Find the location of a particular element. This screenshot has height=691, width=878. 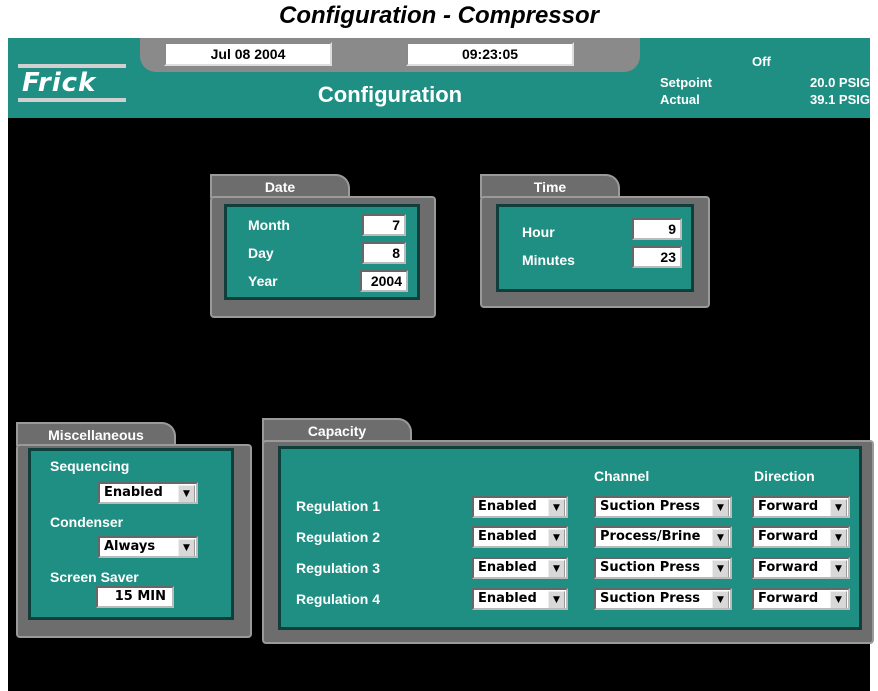

sequencing-value: Enabled is located at coordinates (133, 492).